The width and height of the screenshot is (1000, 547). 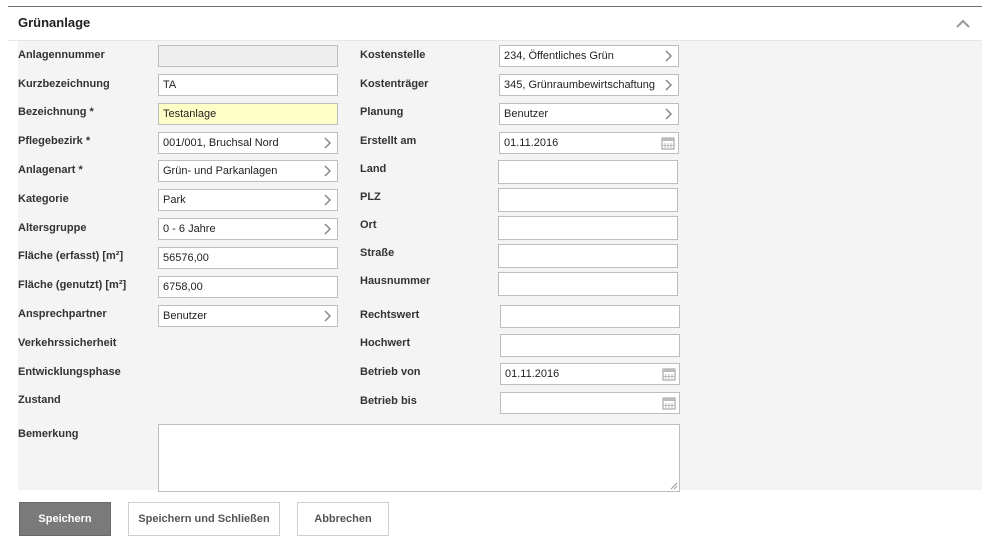 I want to click on erstellt-am-value: 01.11.2016, so click(x=531, y=143).